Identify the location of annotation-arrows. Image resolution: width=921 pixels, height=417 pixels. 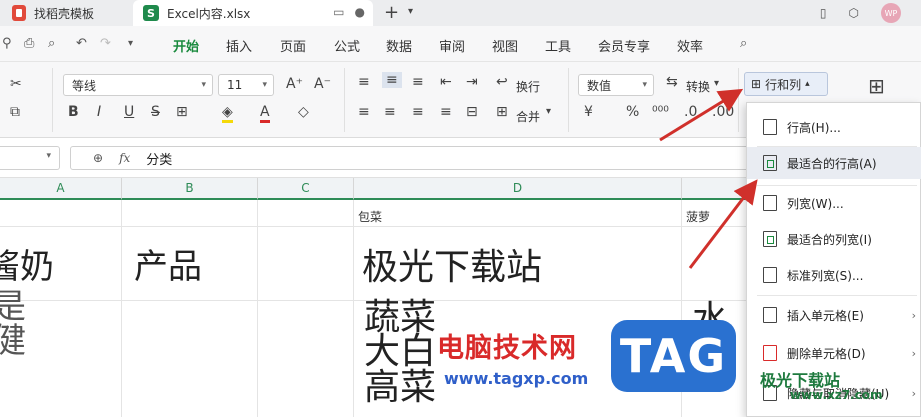
(708, 178).